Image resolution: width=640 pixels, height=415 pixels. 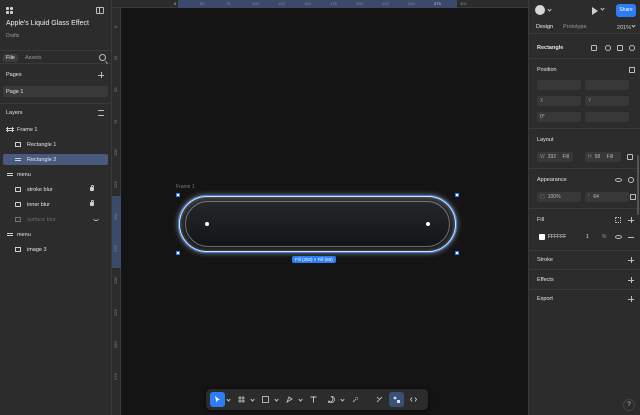 What do you see at coordinates (631, 260) in the screenshot?
I see `add-stroke-icon` at bounding box center [631, 260].